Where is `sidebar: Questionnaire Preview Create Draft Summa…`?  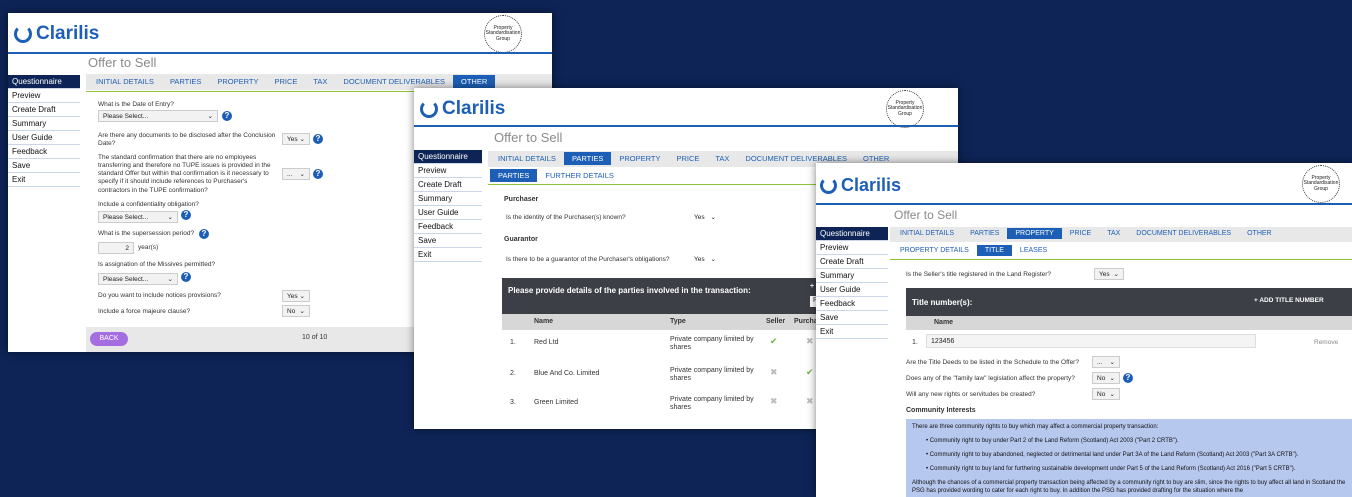
sidebar: Questionnaire Preview Create Draft Summa… is located at coordinates (44, 131).